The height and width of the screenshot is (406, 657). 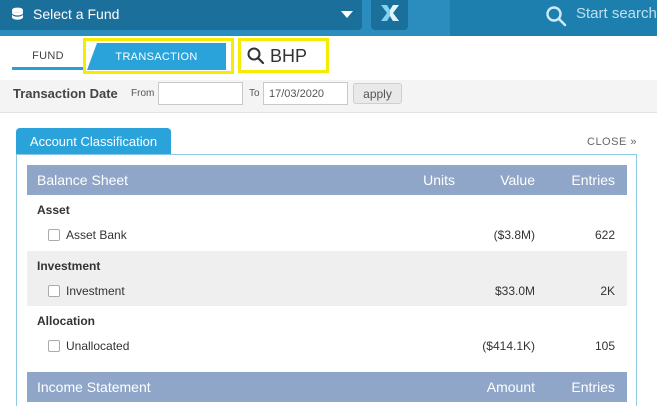 I want to click on fund-select-dropdown: Select a Fund, so click(x=181, y=15).